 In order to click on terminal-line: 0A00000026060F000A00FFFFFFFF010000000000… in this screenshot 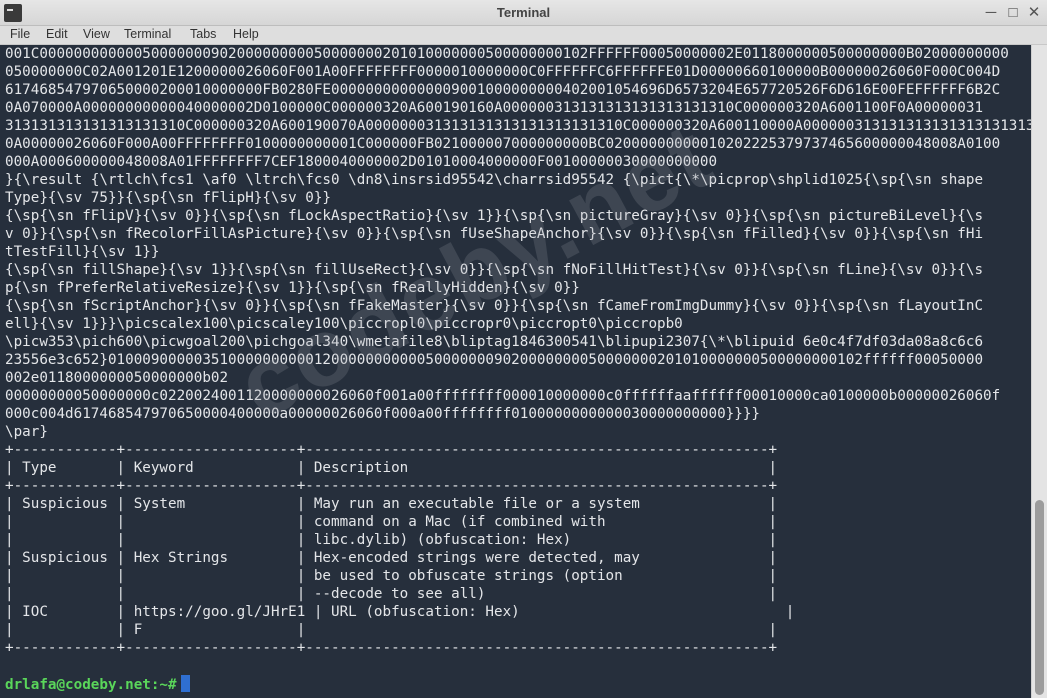, I will do `click(503, 144)`.